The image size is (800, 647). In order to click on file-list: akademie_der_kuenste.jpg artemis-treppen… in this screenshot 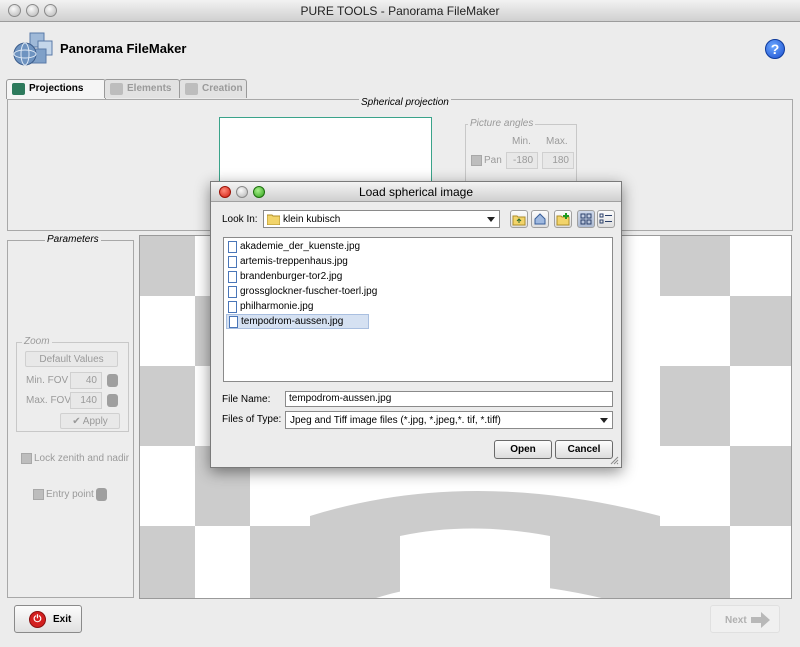, I will do `click(418, 309)`.